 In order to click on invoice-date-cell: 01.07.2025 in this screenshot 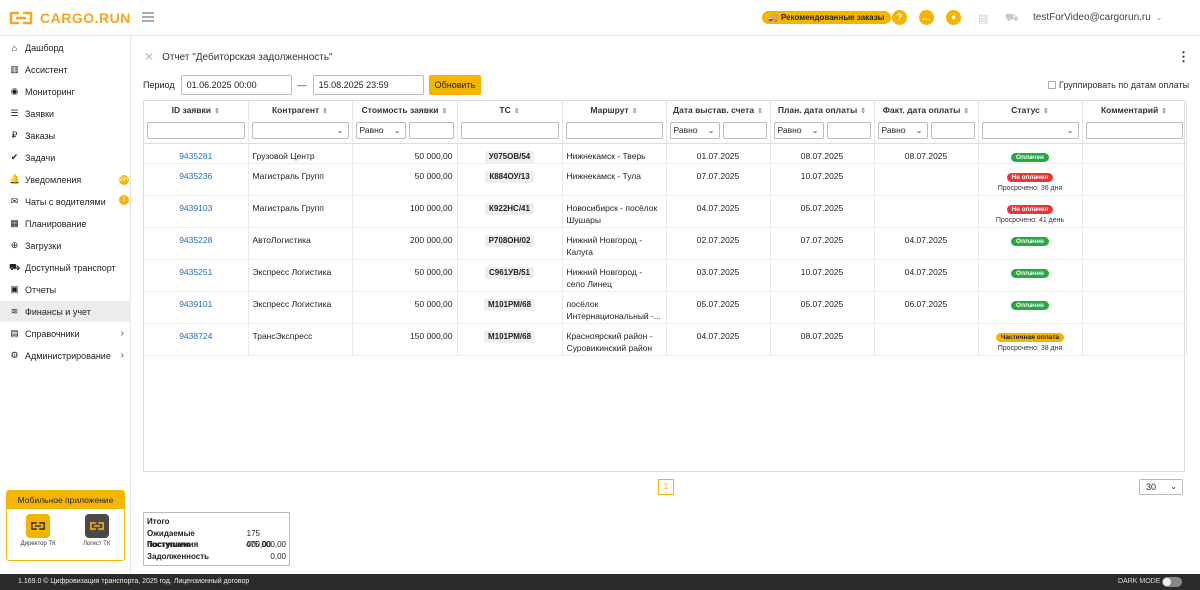, I will do `click(718, 155)`.